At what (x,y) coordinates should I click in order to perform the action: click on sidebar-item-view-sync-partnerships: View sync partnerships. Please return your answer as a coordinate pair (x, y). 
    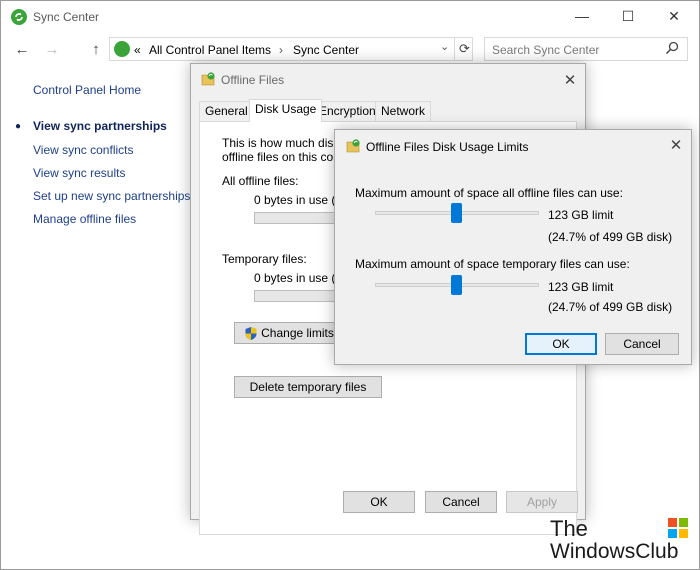
    Looking at the image, I should click on (100, 126).